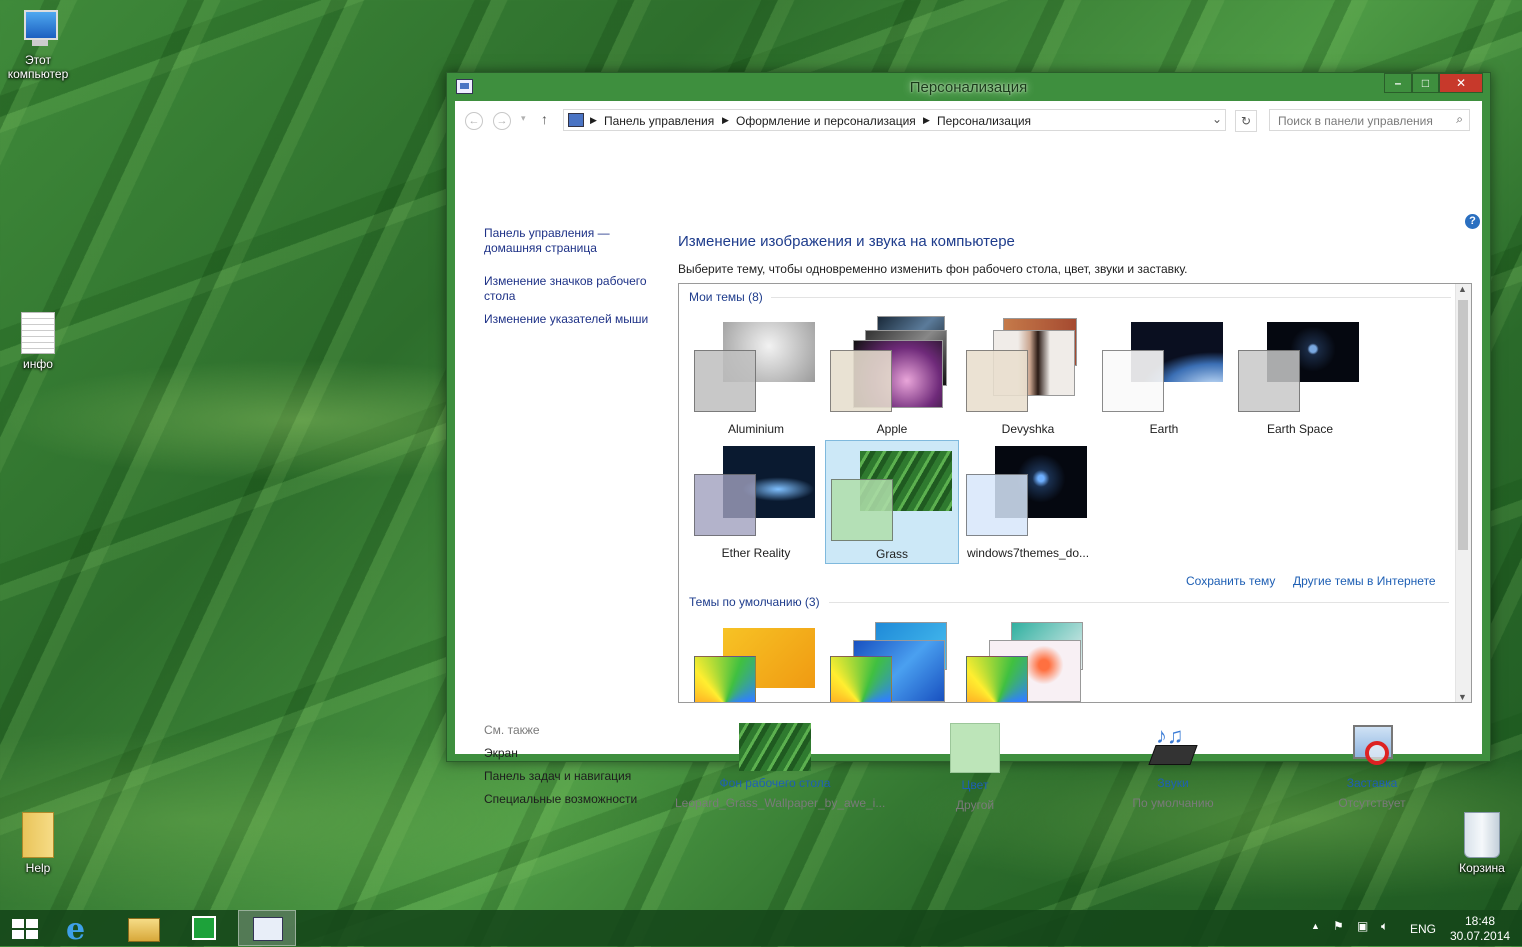 The image size is (1522, 947). What do you see at coordinates (1398, 83) in the screenshot?
I see `minimize-button: –` at bounding box center [1398, 83].